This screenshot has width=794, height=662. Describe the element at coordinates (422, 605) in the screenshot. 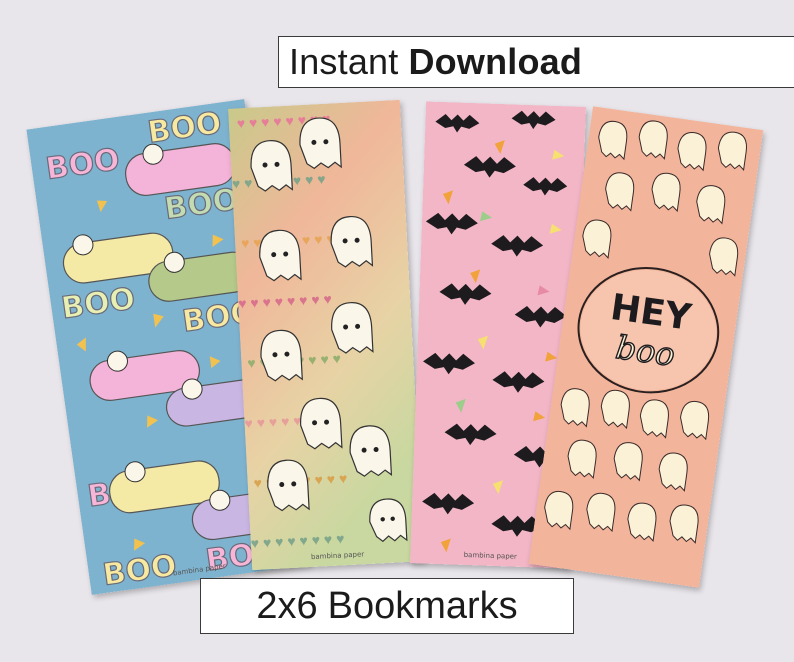

I see `product-label: Bookmarks` at that location.